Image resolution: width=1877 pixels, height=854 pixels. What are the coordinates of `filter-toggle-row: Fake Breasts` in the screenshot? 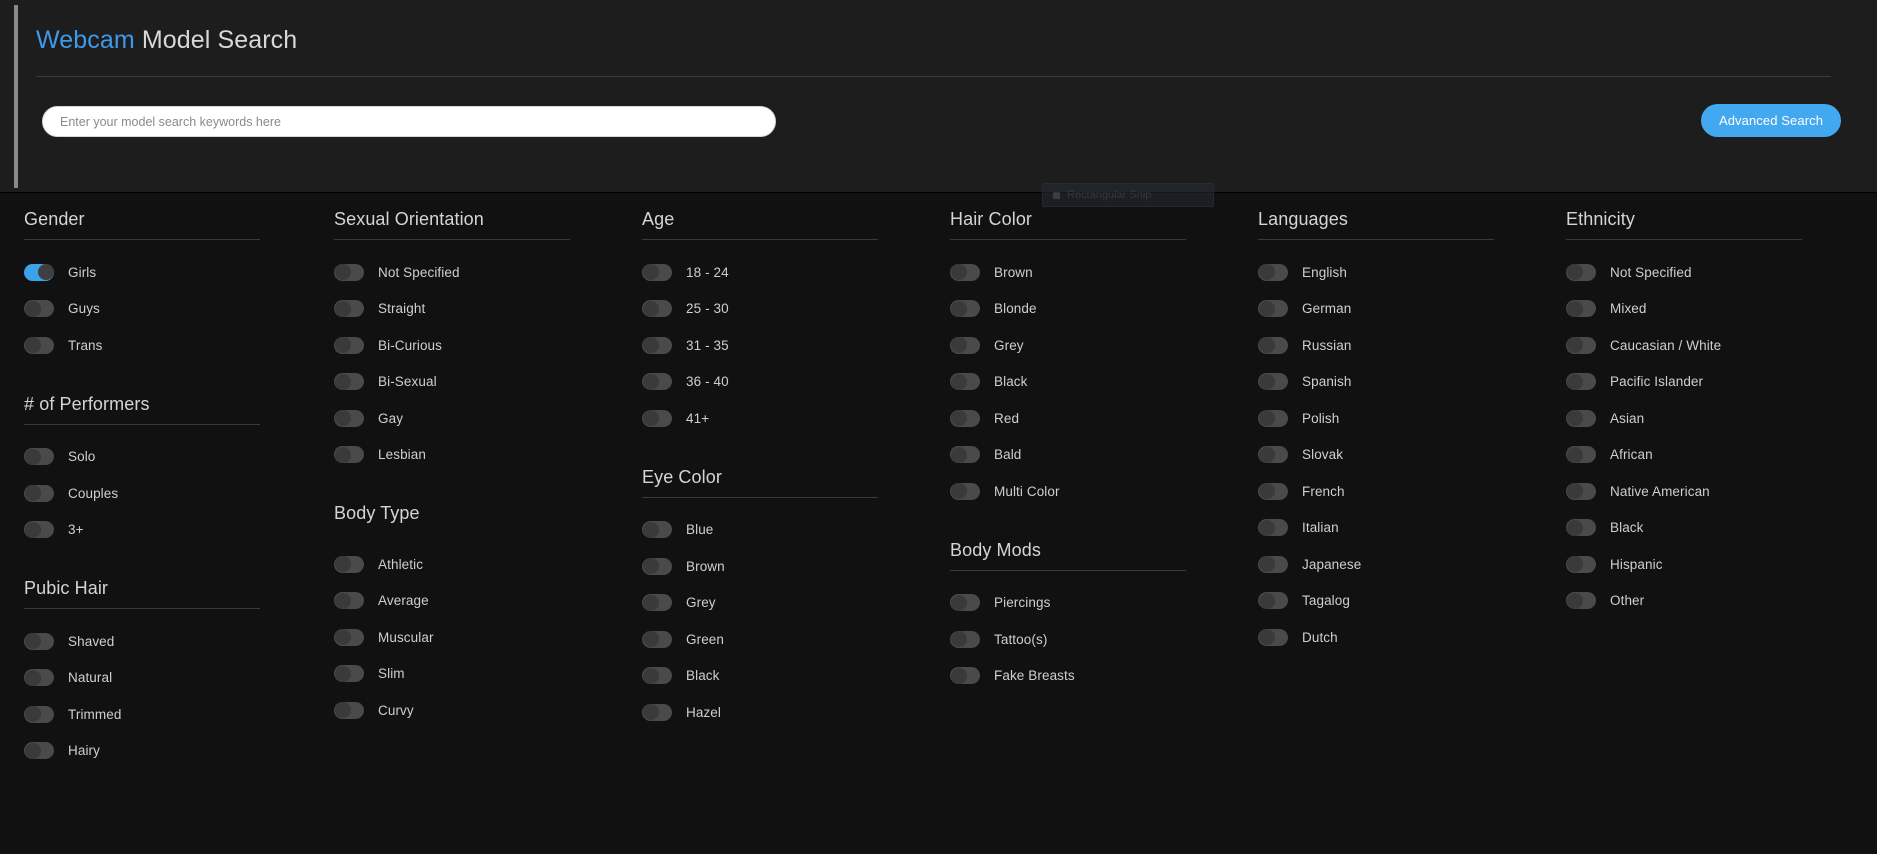 It's located at (1086, 676).